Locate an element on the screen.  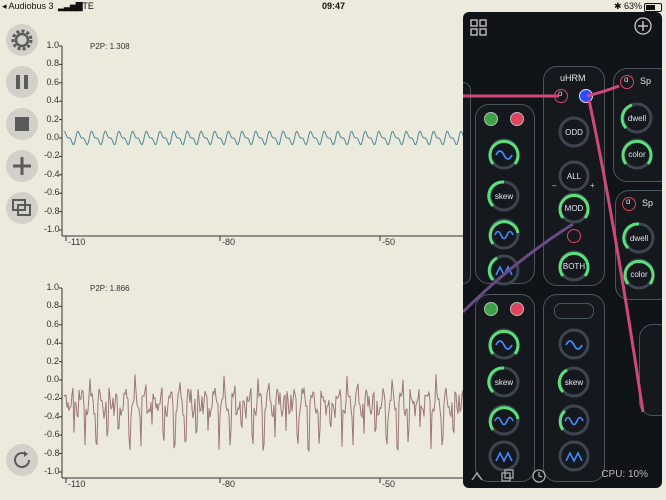
stop-button is located at coordinates (22, 124).